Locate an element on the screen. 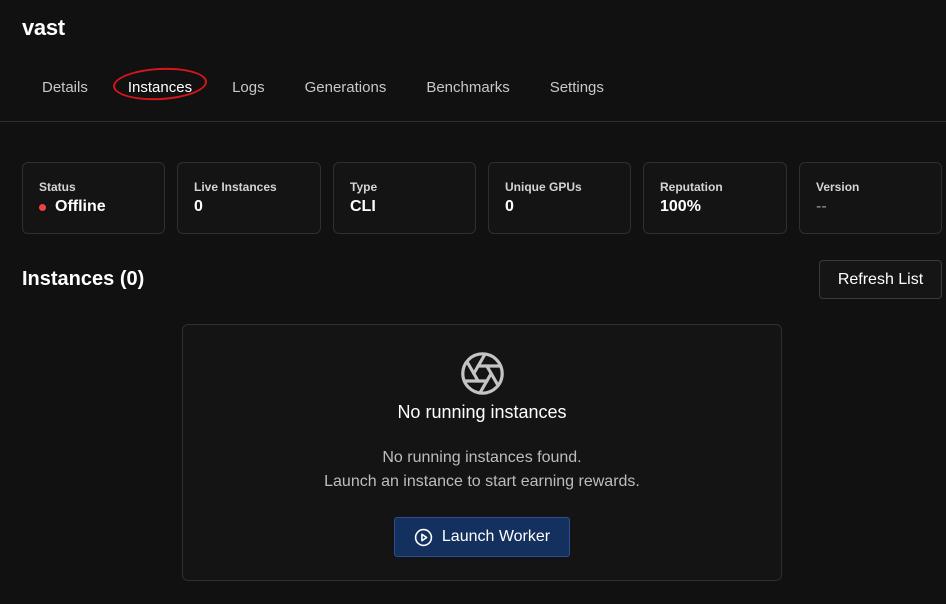  empty-state-title: No running instances is located at coordinates (482, 412).